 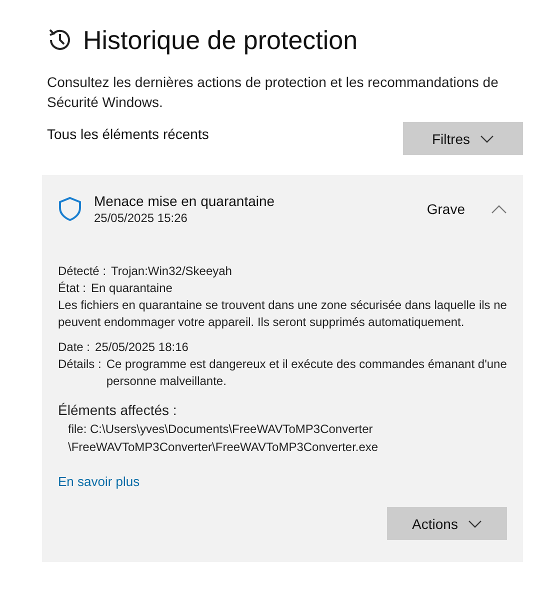 What do you see at coordinates (306, 373) in the screenshot?
I see `field-value: Ce programme est dangereux et il exécute des commandes émanant d'une personne malveillante.` at bounding box center [306, 373].